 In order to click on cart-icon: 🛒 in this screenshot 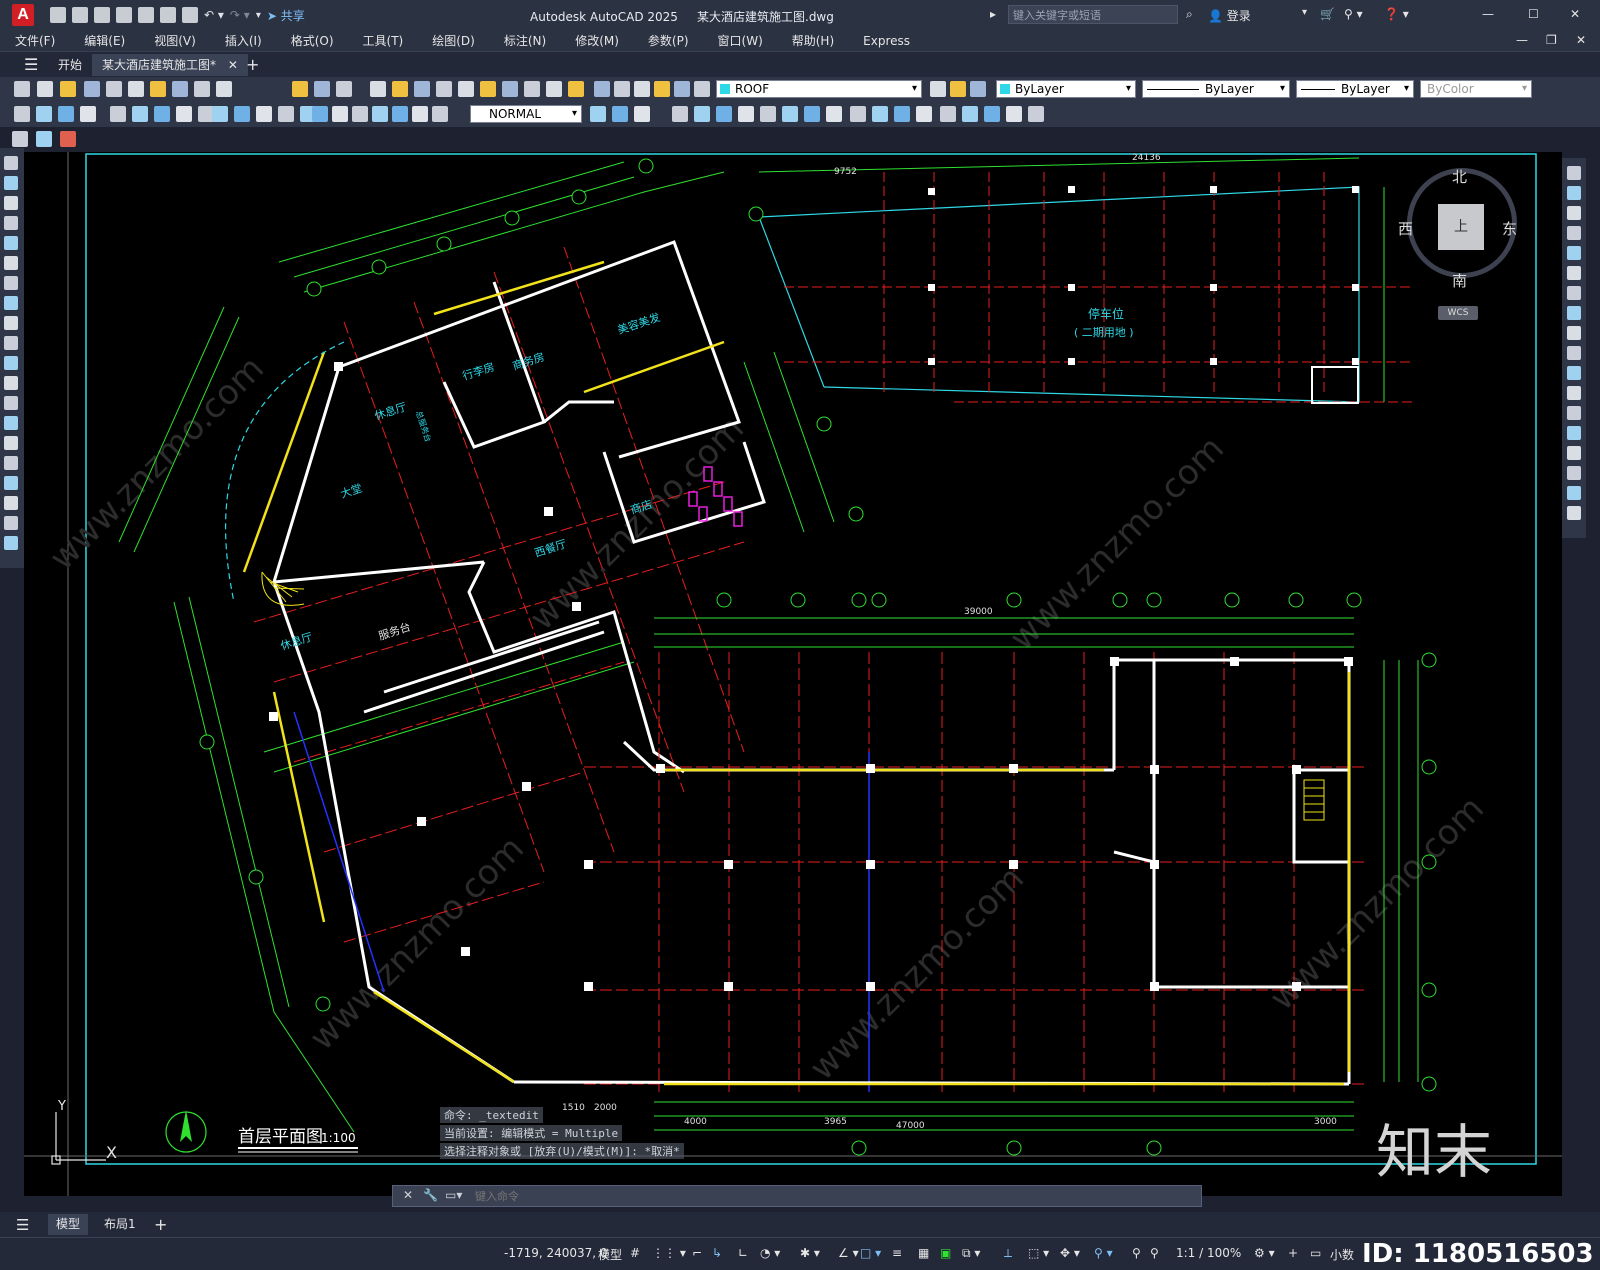, I will do `click(1327, 14)`.